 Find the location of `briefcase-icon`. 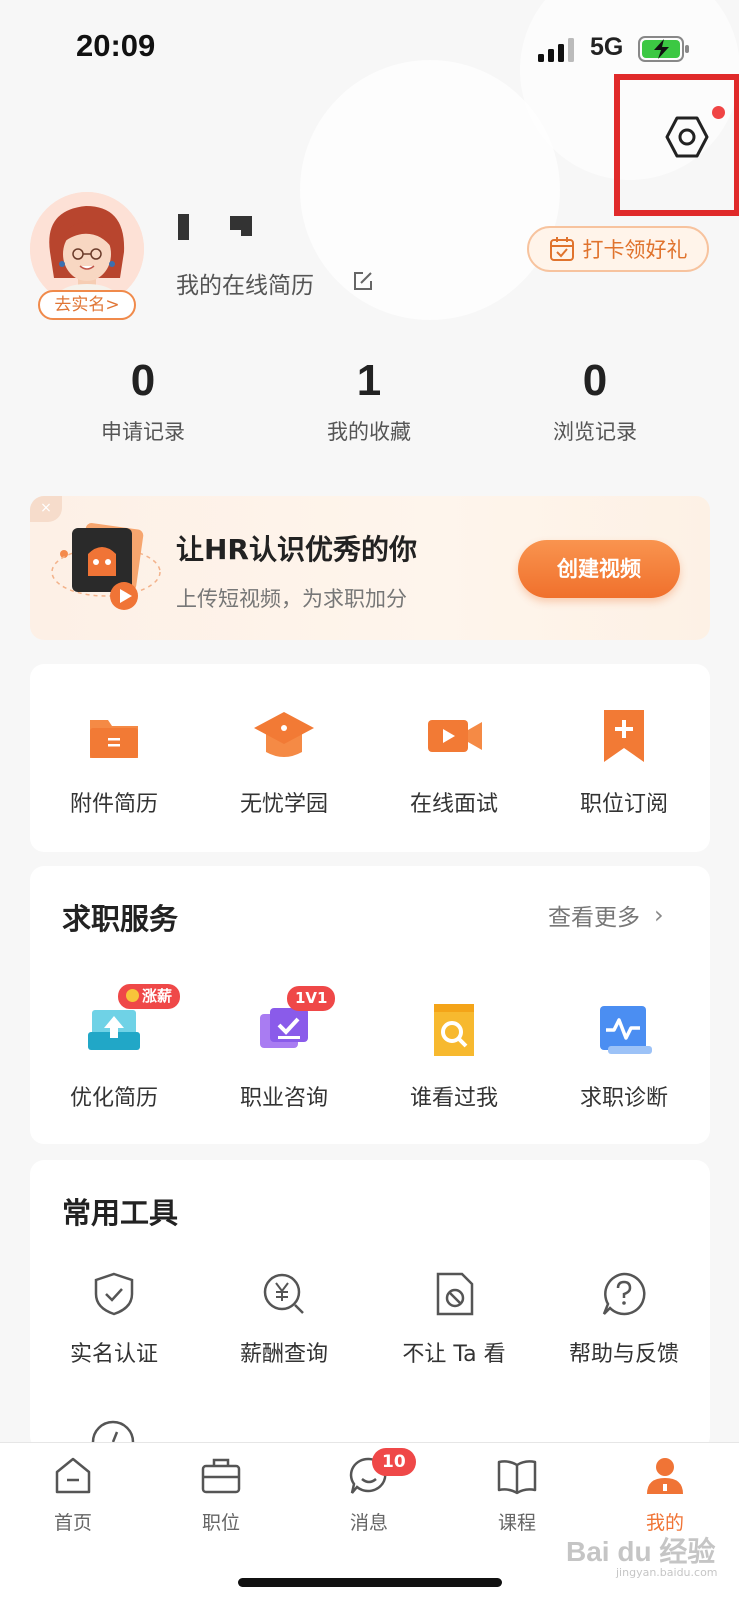

briefcase-icon is located at coordinates (221, 1476).